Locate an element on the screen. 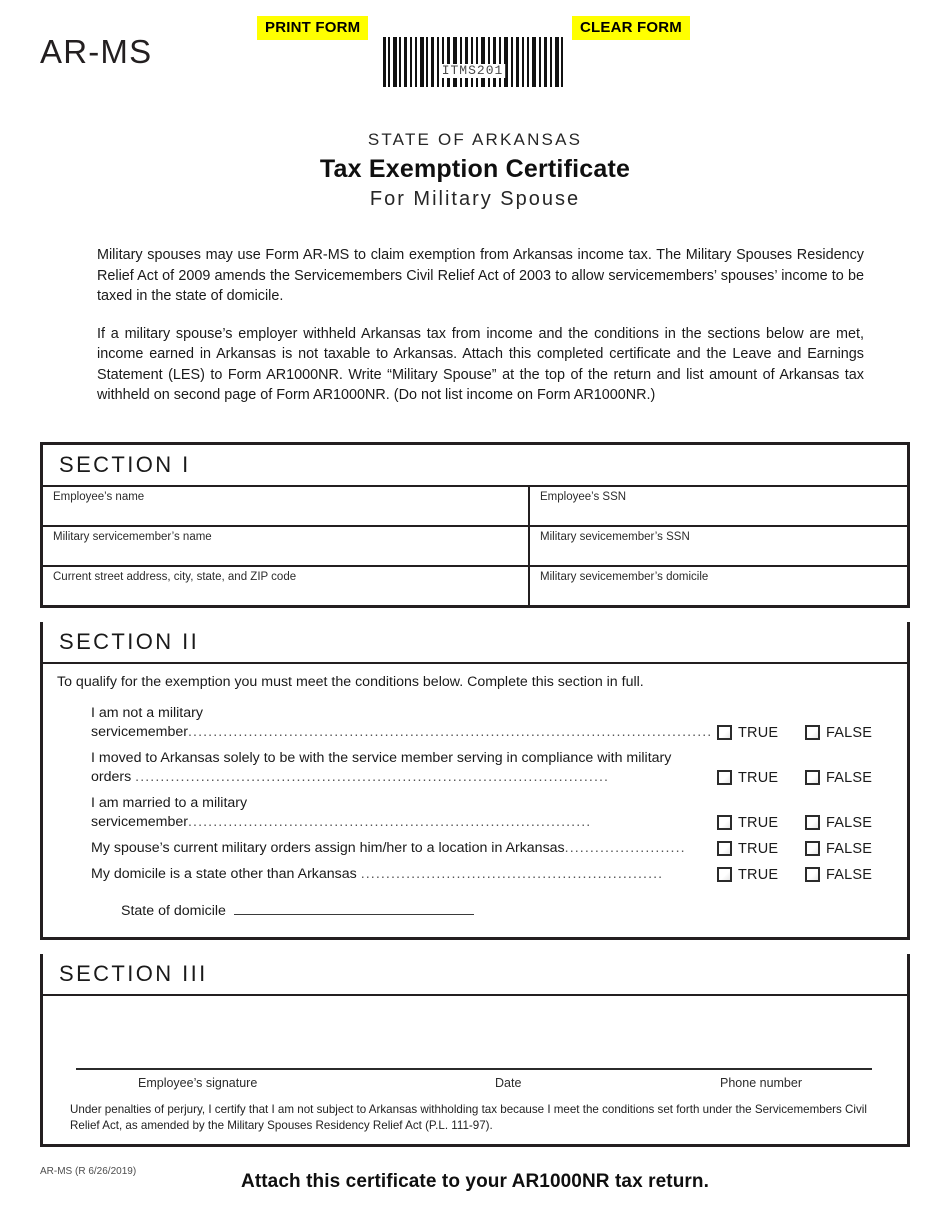  phone-label: Phone number is located at coordinates (761, 1082).